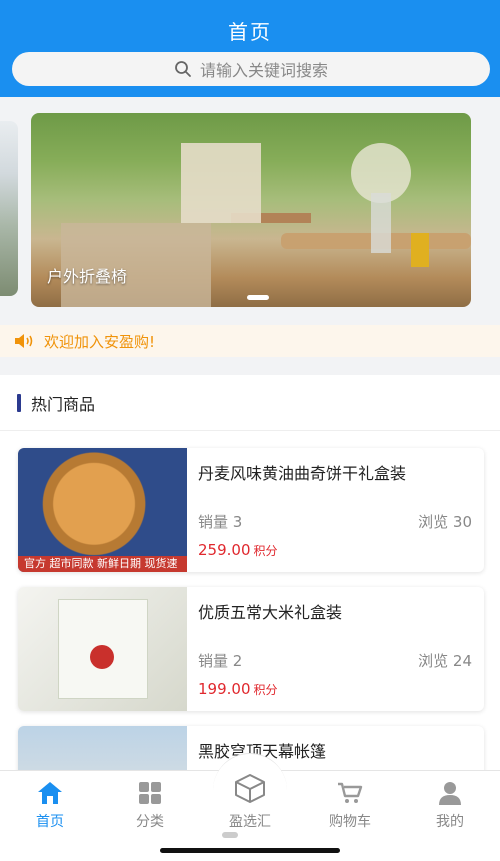 This screenshot has width=500, height=861. I want to click on carousel-indicator, so click(258, 297).